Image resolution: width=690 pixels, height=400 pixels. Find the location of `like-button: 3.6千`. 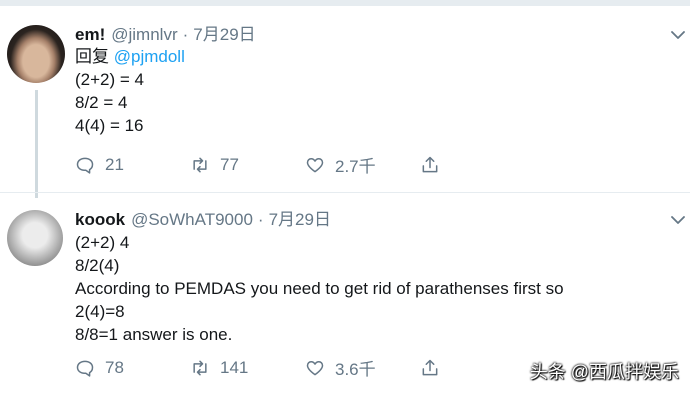

like-button: 3.6千 is located at coordinates (362, 367).